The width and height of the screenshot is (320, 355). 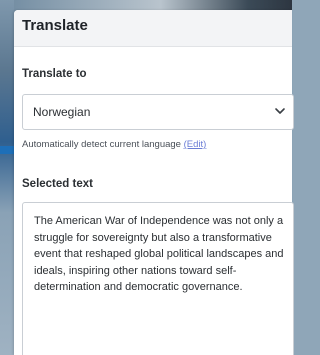 I want to click on auto-detect-text: Automatically detect current language, so click(x=101, y=144).